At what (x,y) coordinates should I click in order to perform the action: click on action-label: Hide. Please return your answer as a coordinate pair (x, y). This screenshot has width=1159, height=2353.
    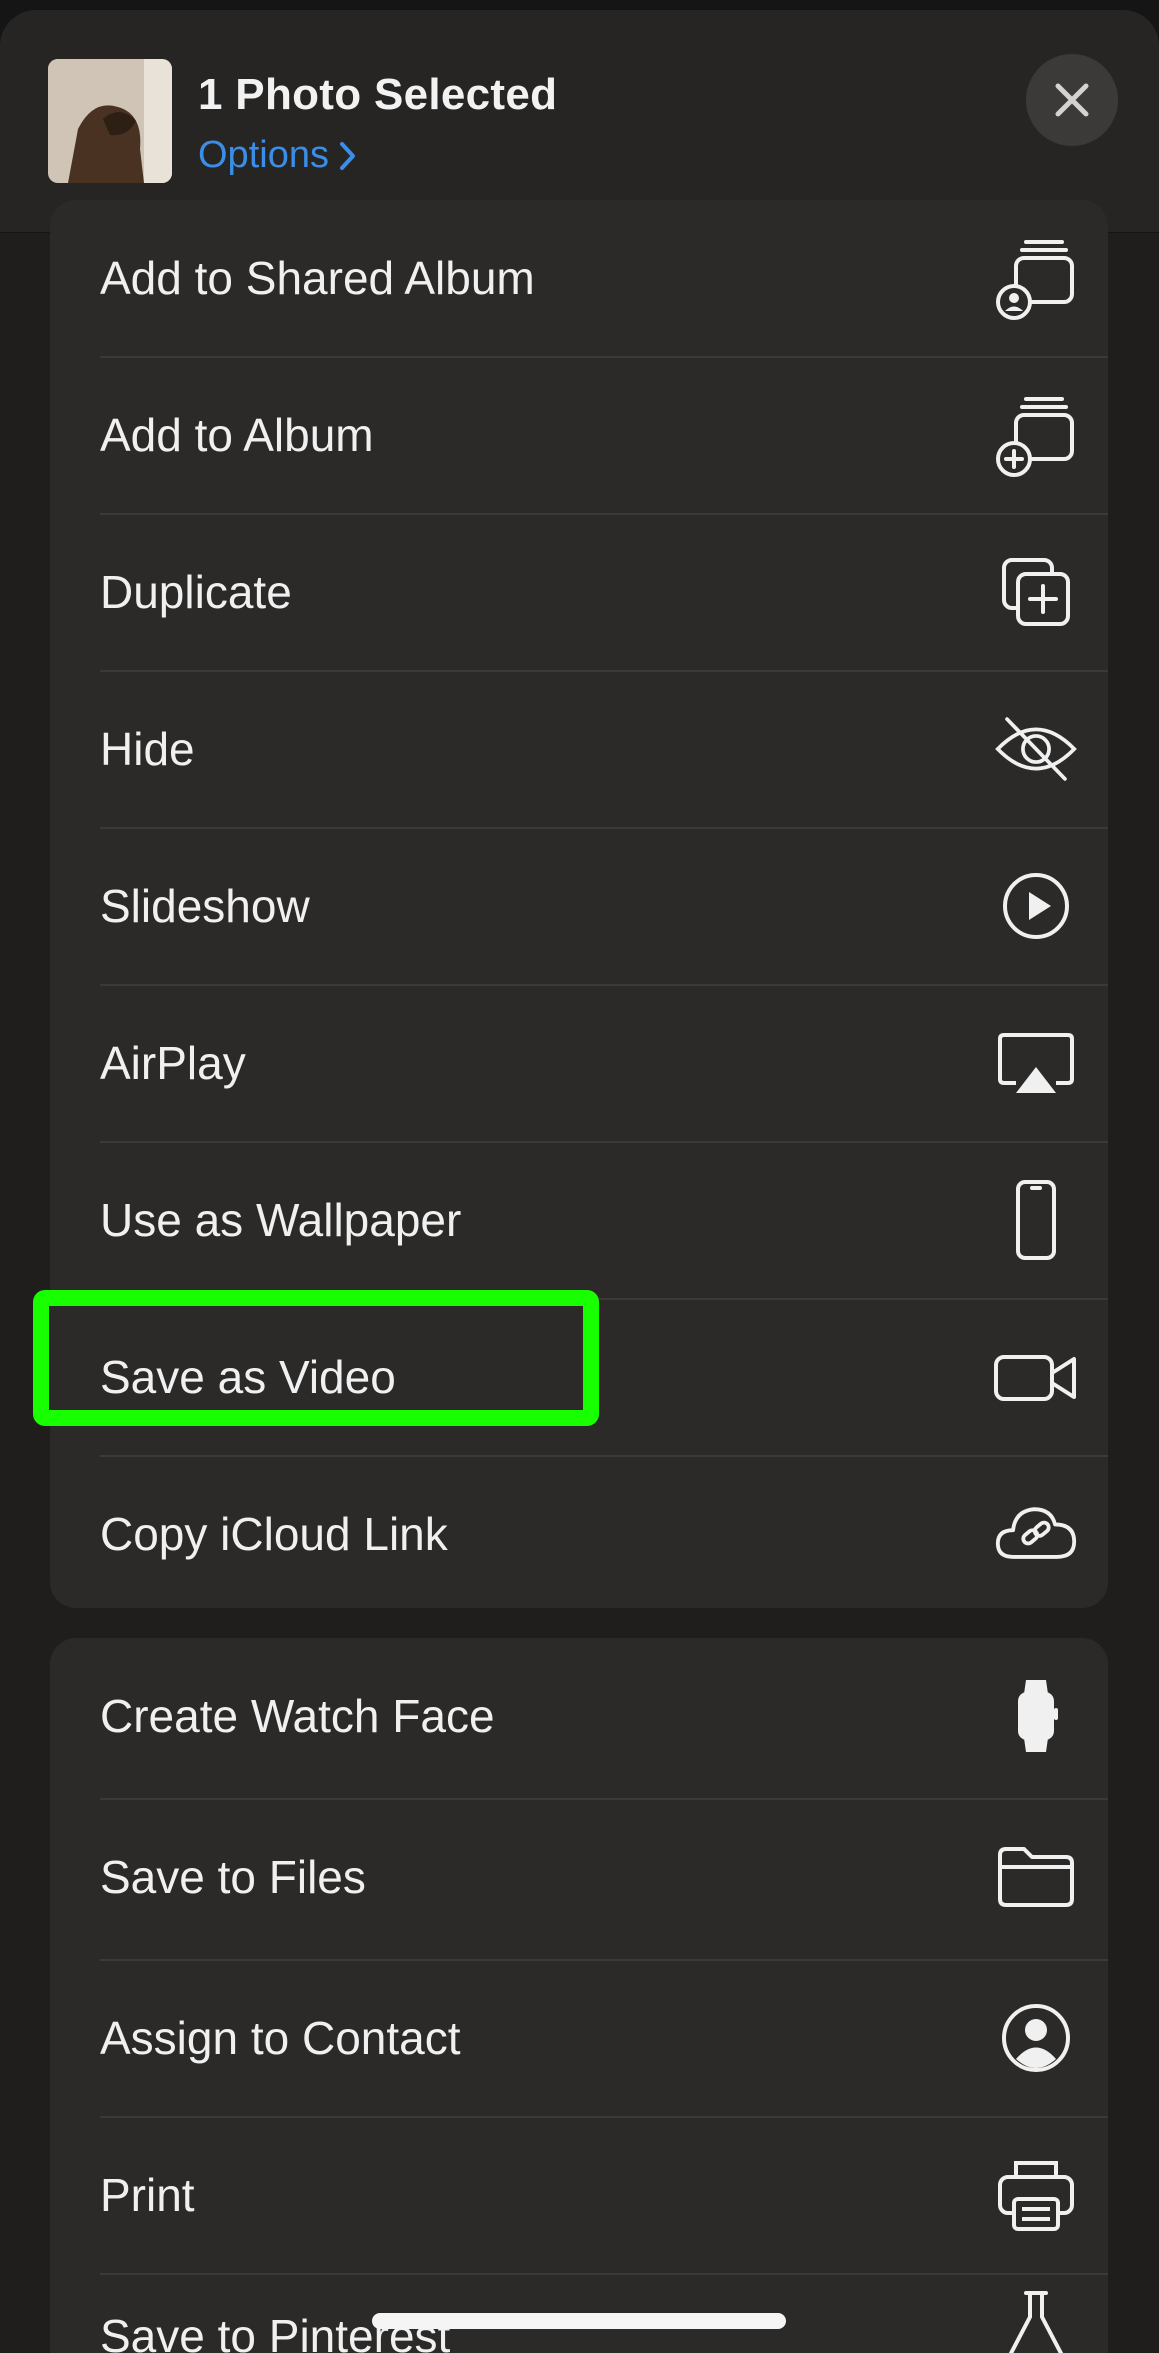
    Looking at the image, I should click on (147, 749).